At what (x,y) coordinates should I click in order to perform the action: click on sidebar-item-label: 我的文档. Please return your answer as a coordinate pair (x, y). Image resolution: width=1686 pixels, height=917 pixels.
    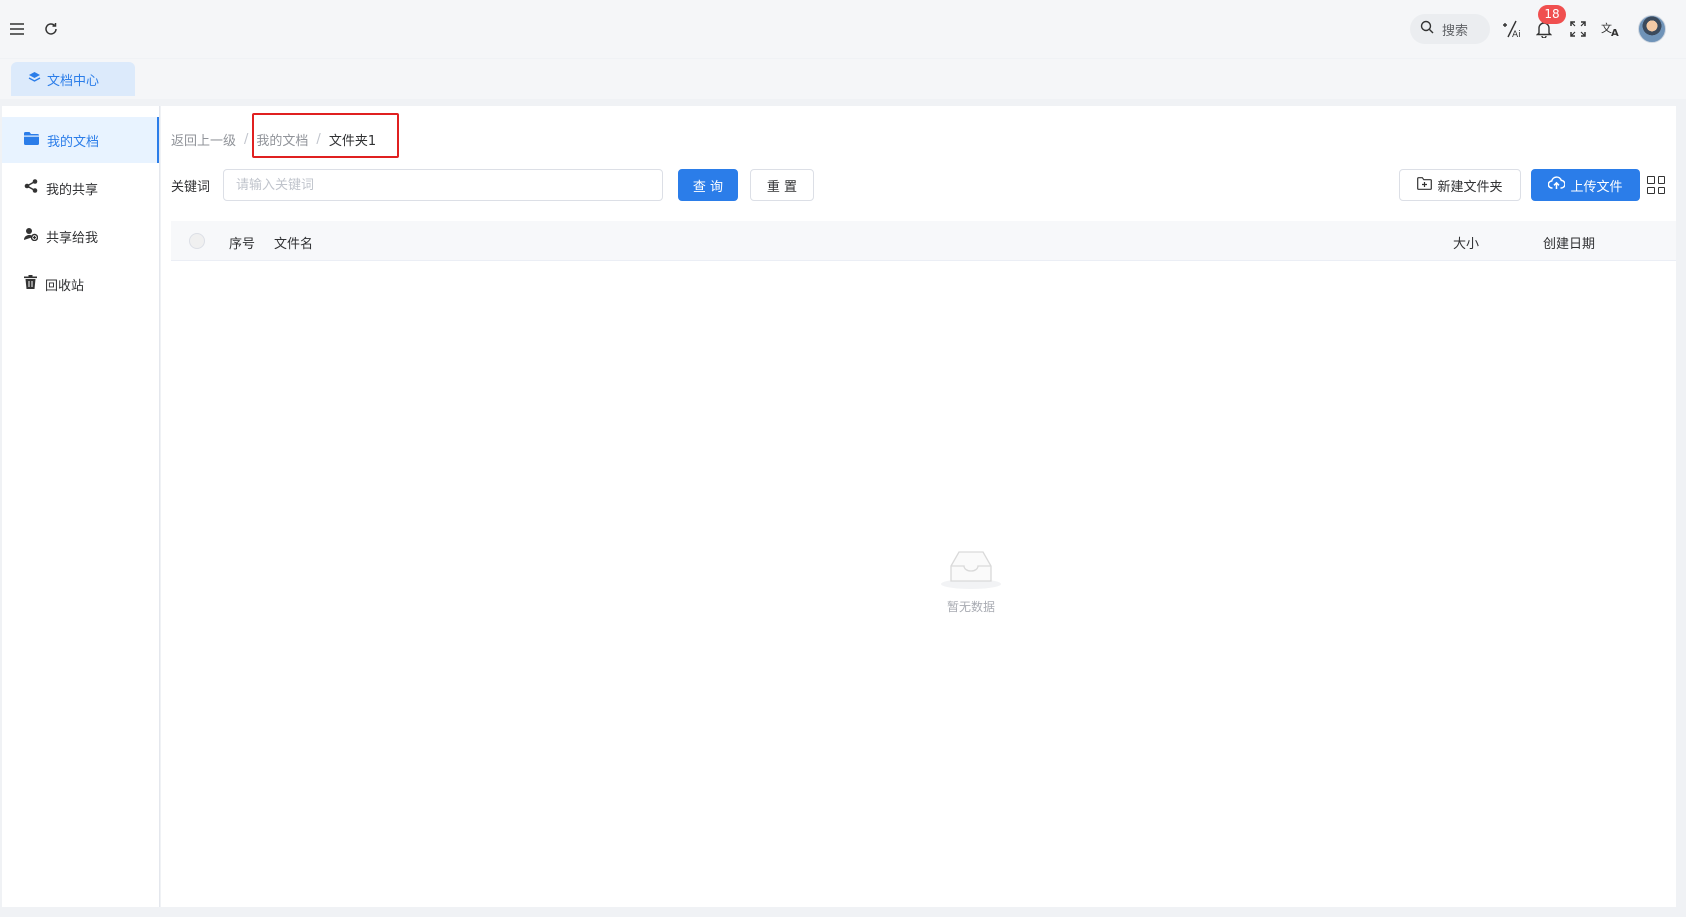
    Looking at the image, I should click on (73, 142).